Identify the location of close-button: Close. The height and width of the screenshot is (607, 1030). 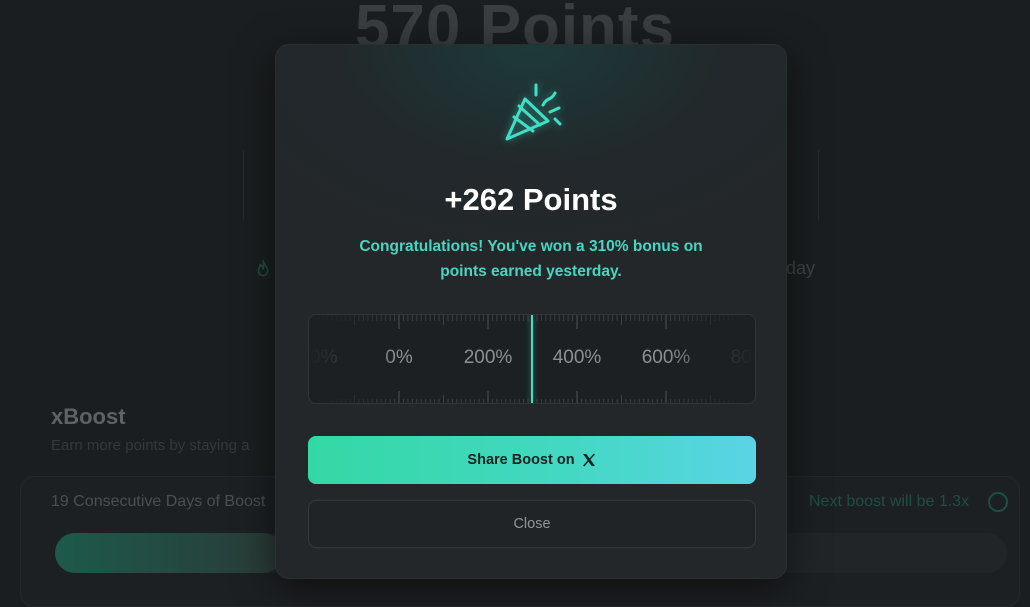
(532, 524).